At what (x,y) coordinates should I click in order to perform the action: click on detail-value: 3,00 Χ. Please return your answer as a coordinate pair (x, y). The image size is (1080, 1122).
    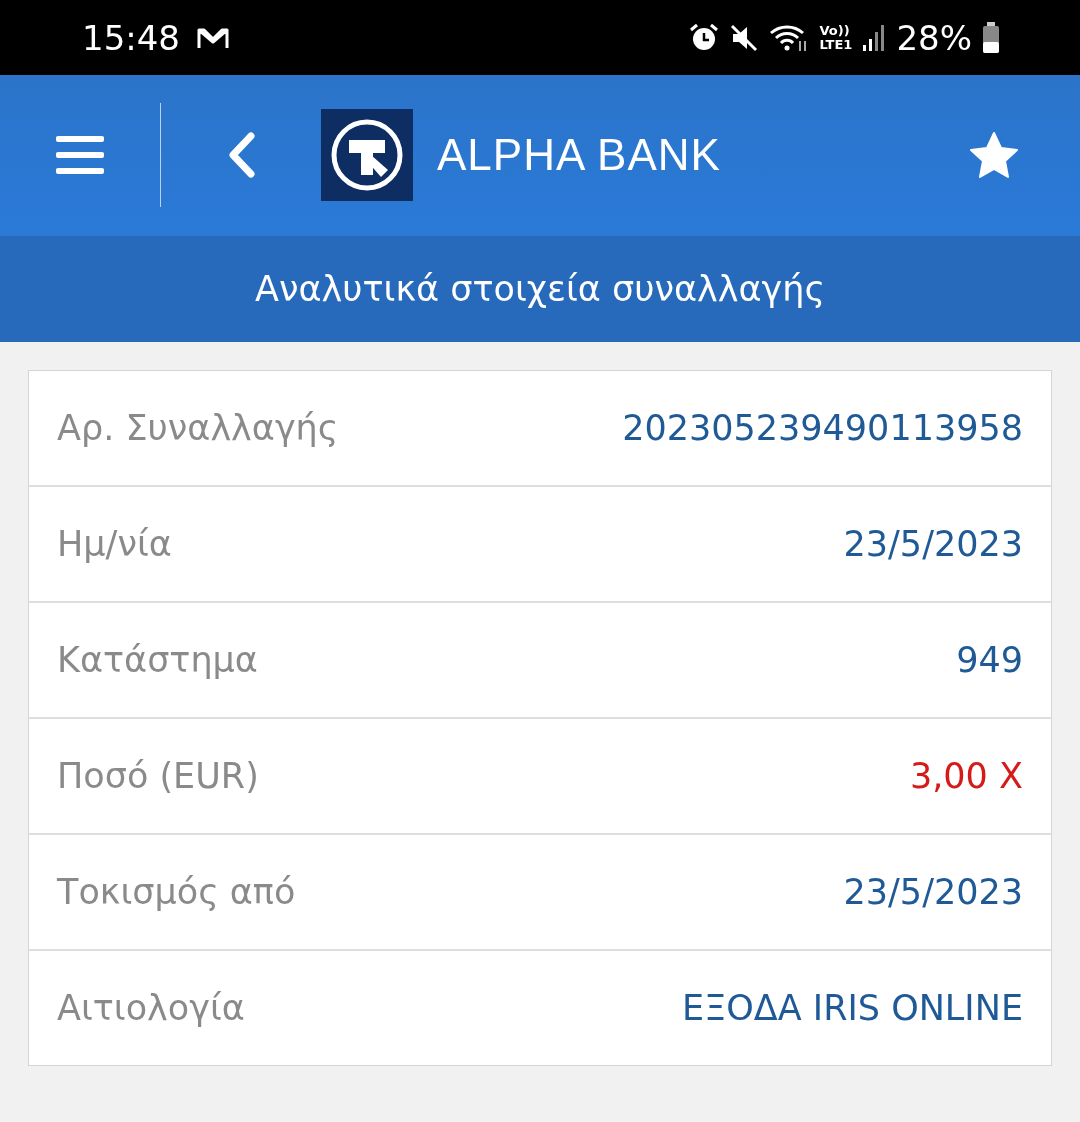
    Looking at the image, I should click on (966, 776).